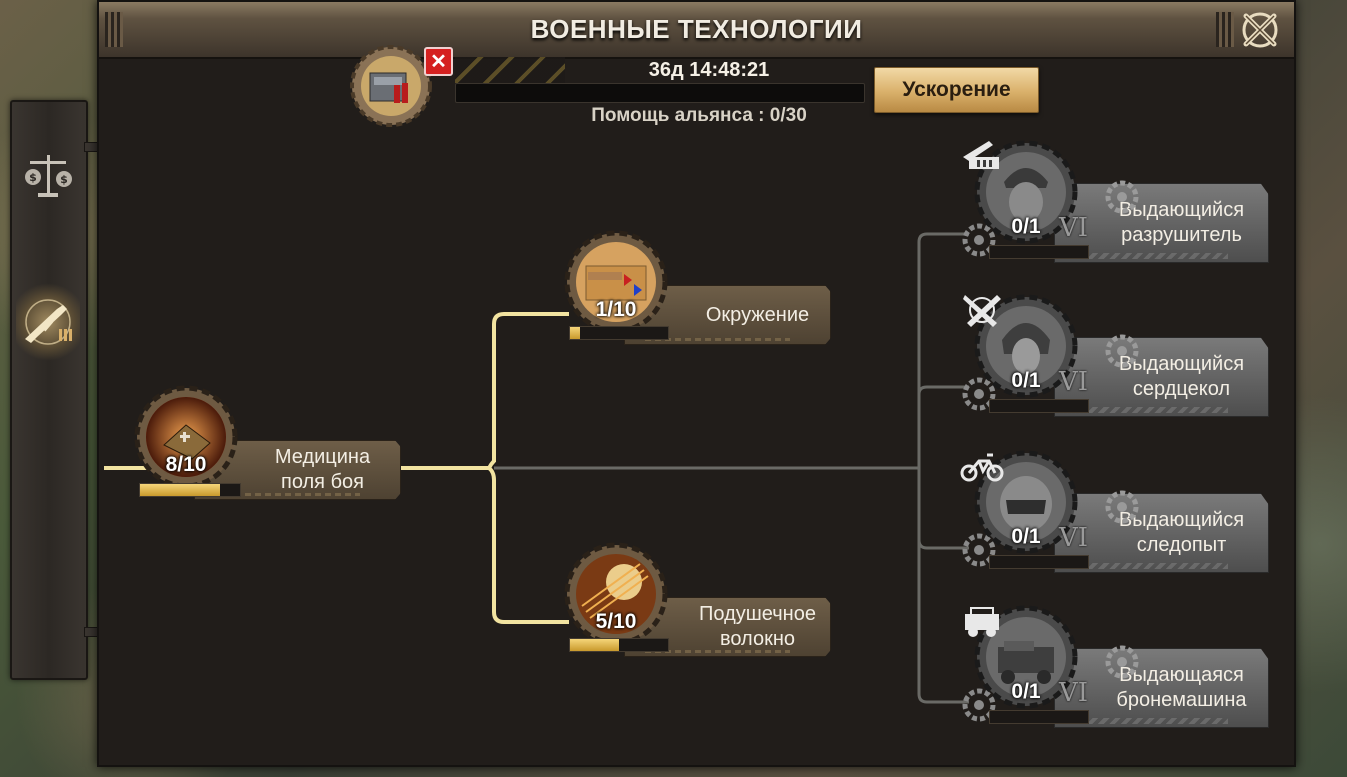  What do you see at coordinates (981, 155) in the screenshot?
I see `artillery-truck-icon` at bounding box center [981, 155].